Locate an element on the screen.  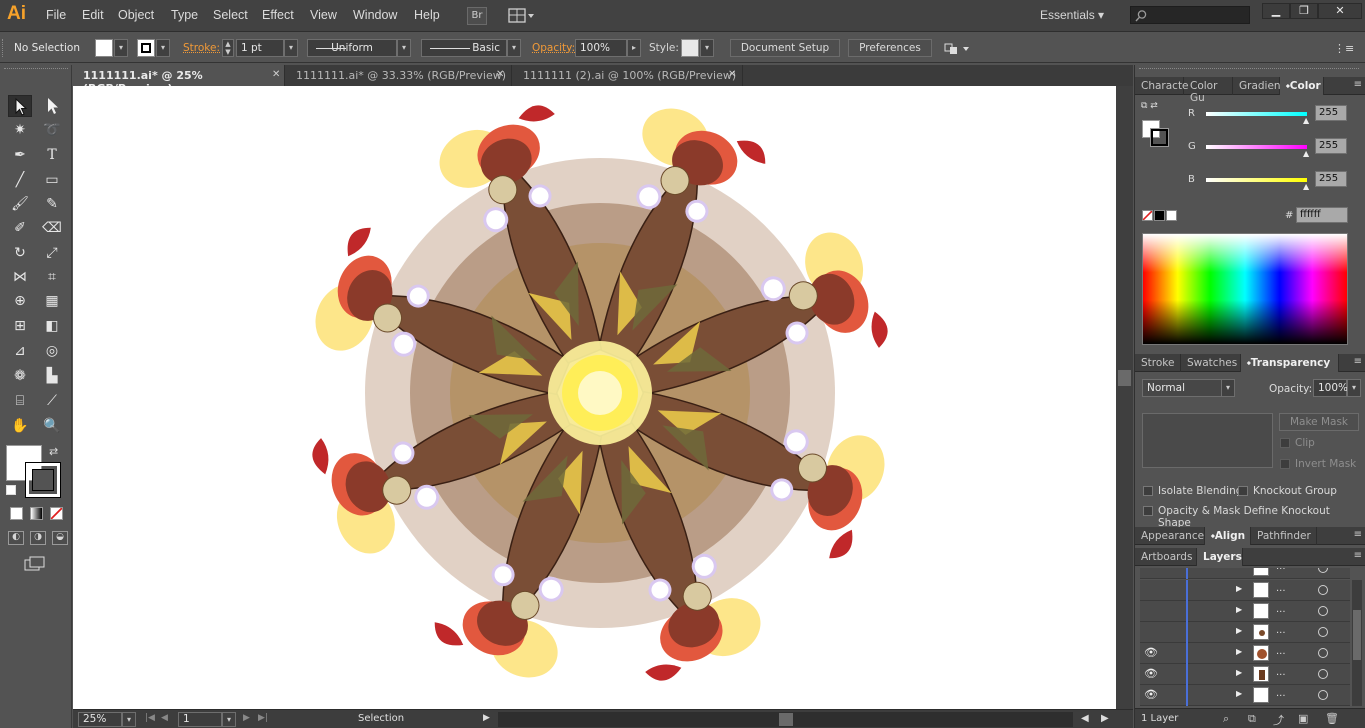
arrange-icon is located at coordinates (957, 49).